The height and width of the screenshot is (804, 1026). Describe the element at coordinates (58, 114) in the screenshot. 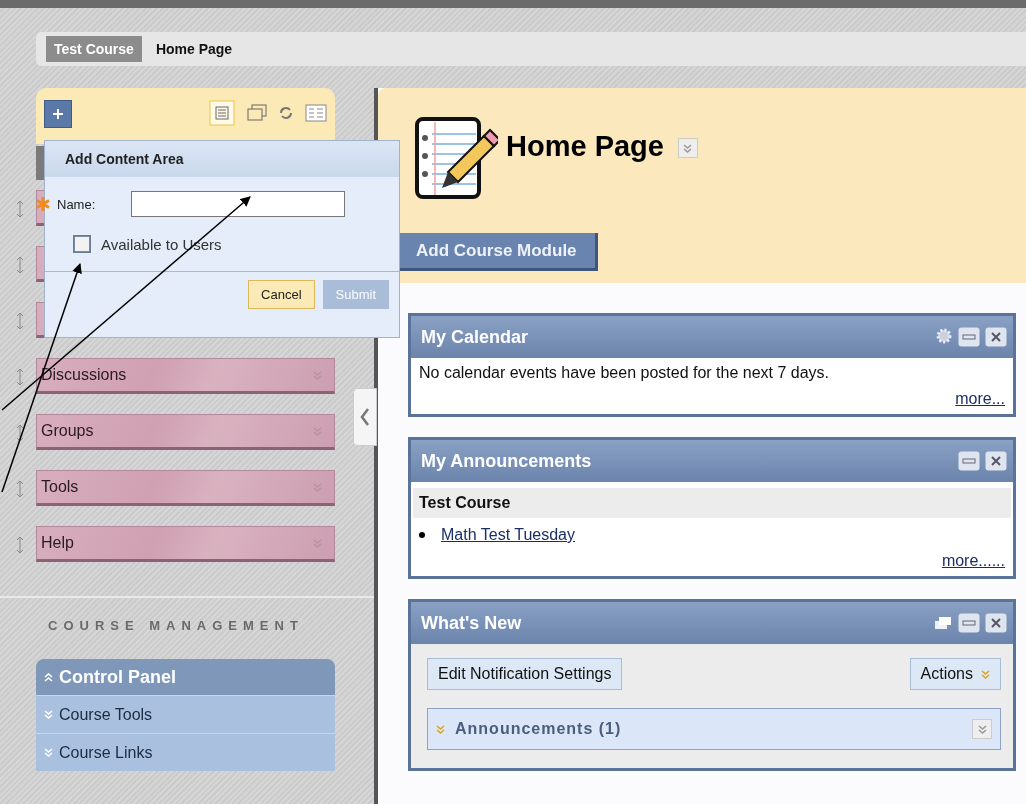

I see `plus-icon` at that location.